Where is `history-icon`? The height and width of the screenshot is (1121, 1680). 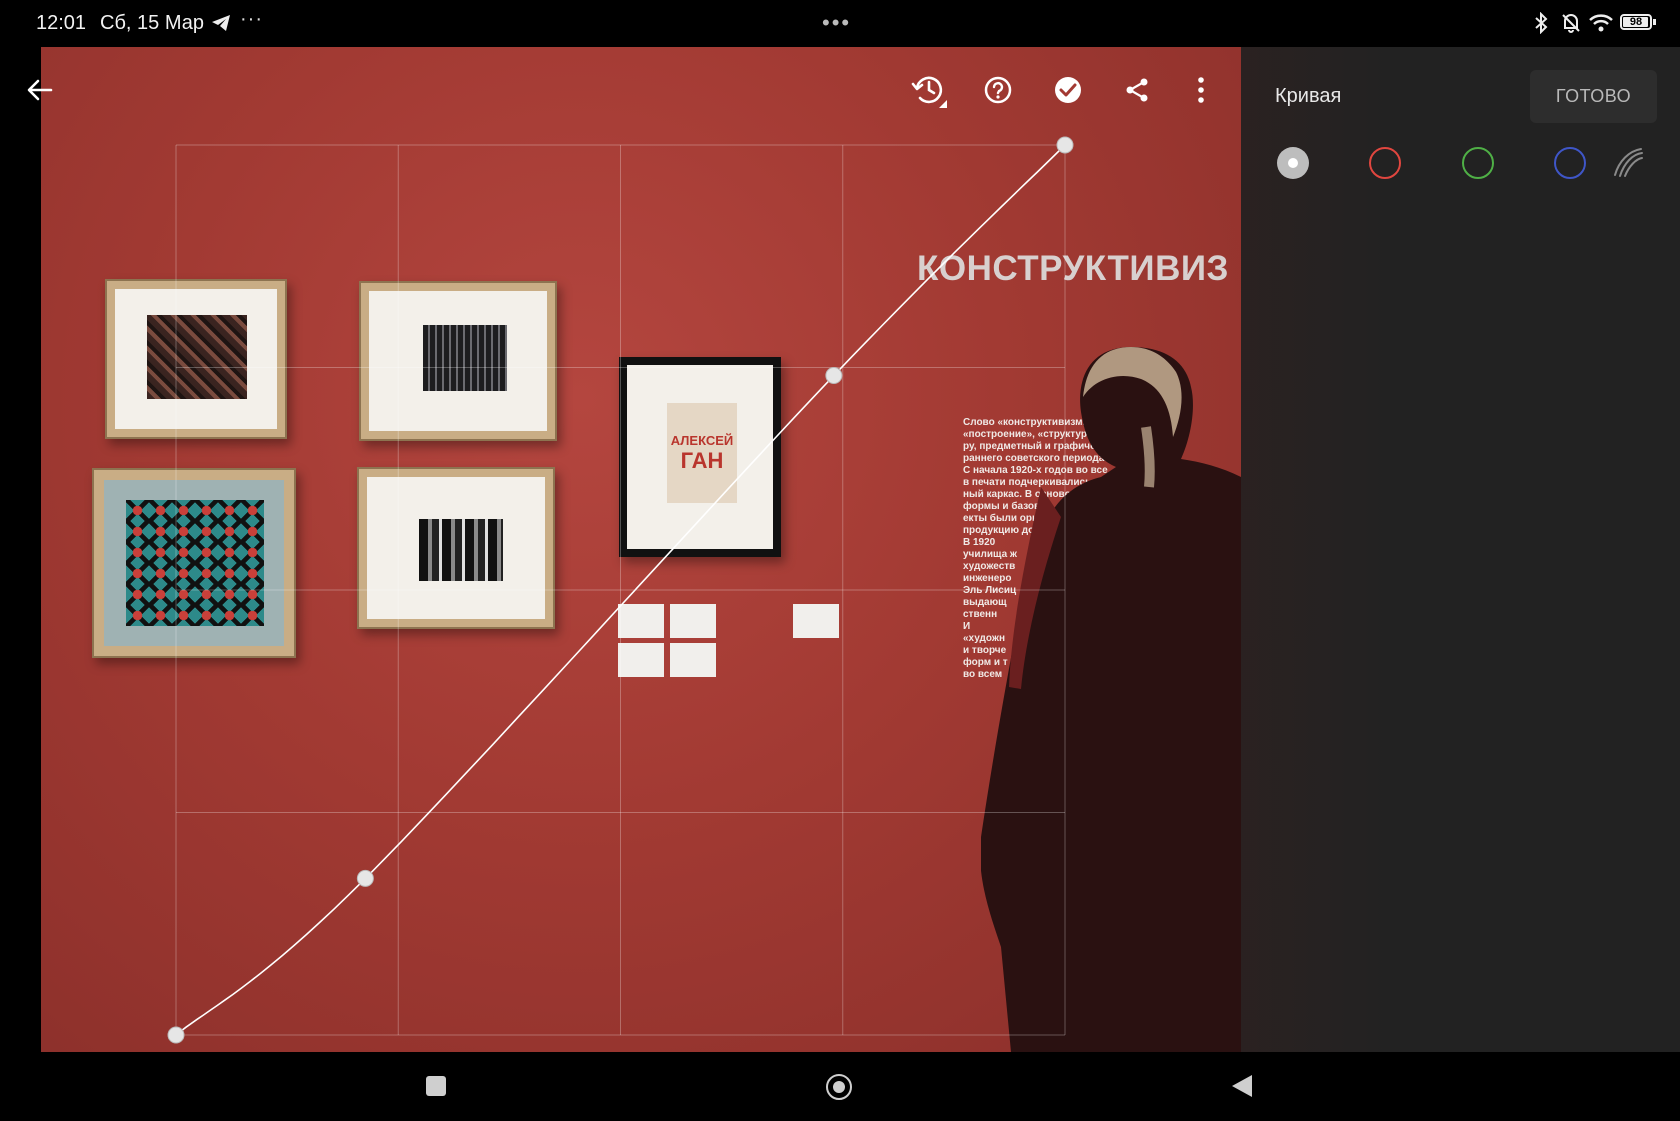 history-icon is located at coordinates (929, 90).